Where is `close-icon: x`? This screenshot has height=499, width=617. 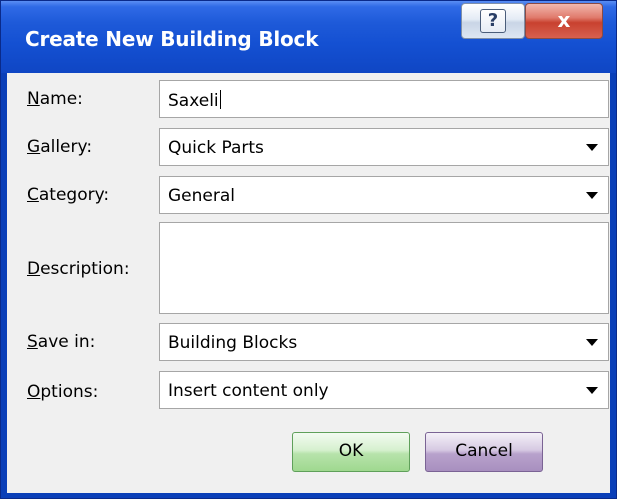 close-icon: x is located at coordinates (564, 20).